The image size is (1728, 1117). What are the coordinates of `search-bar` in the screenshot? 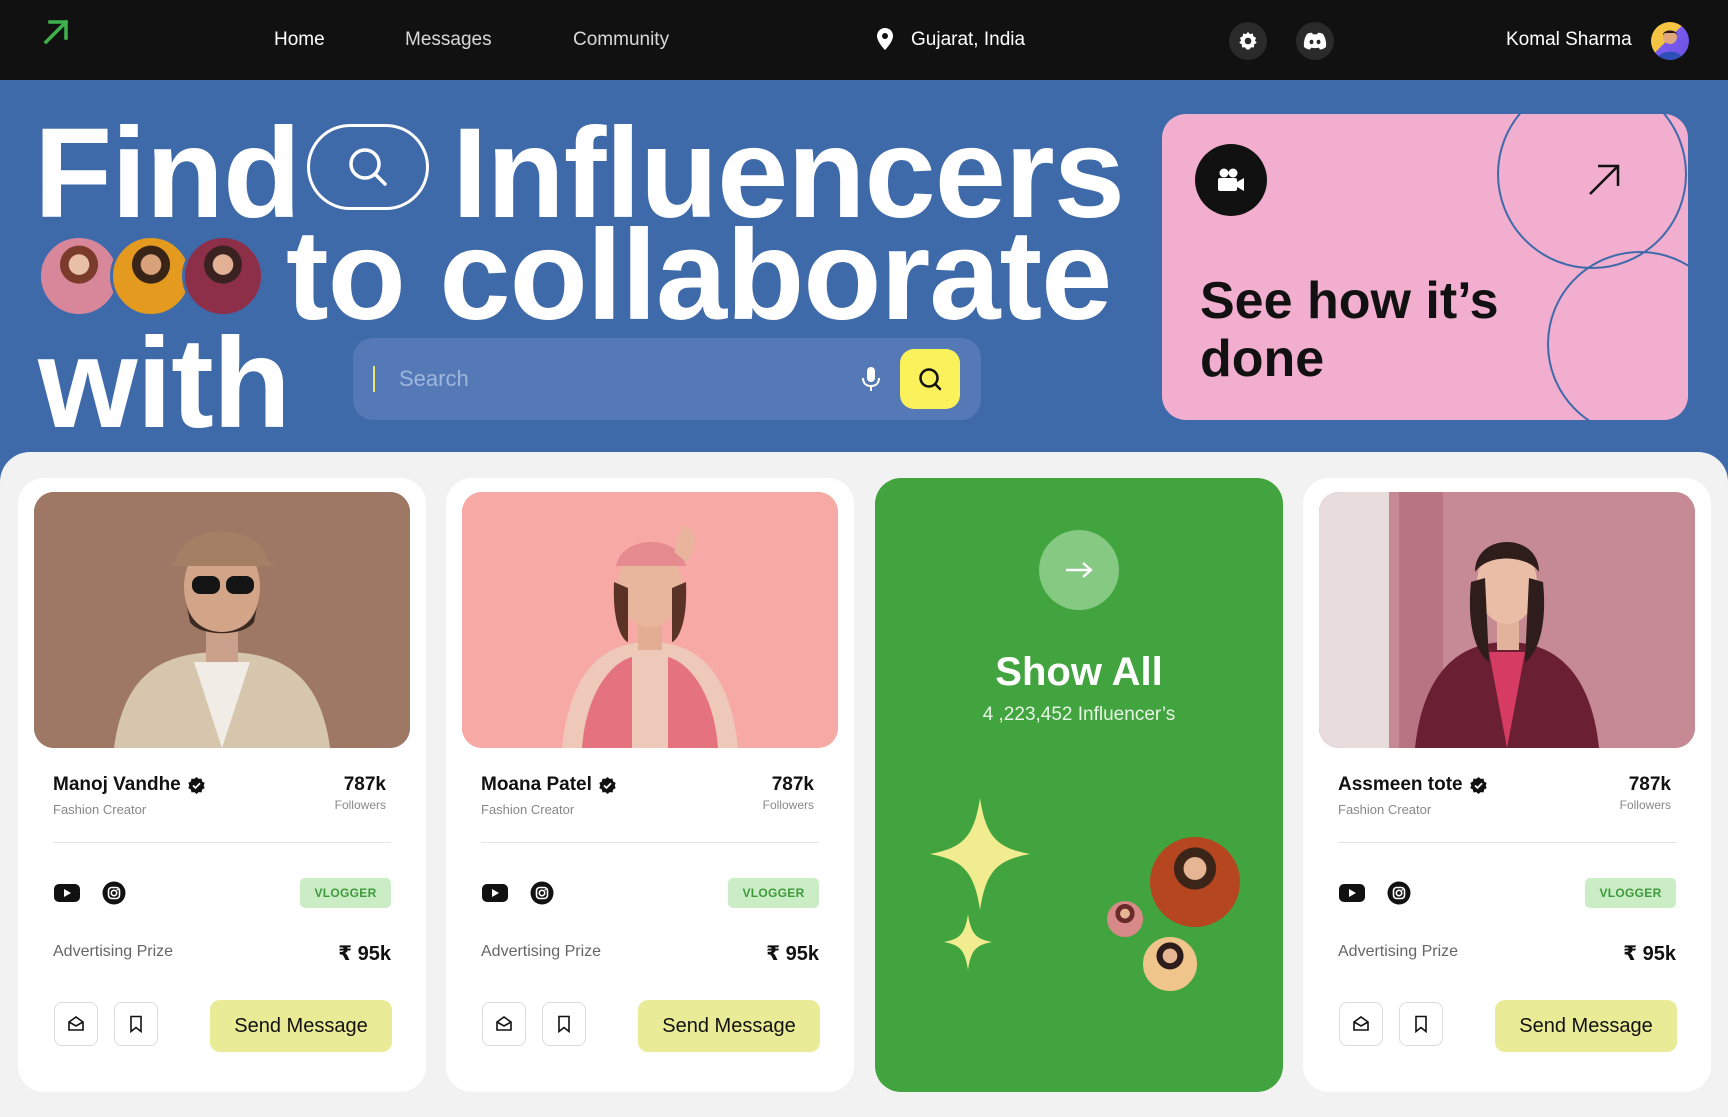 It's located at (667, 379).